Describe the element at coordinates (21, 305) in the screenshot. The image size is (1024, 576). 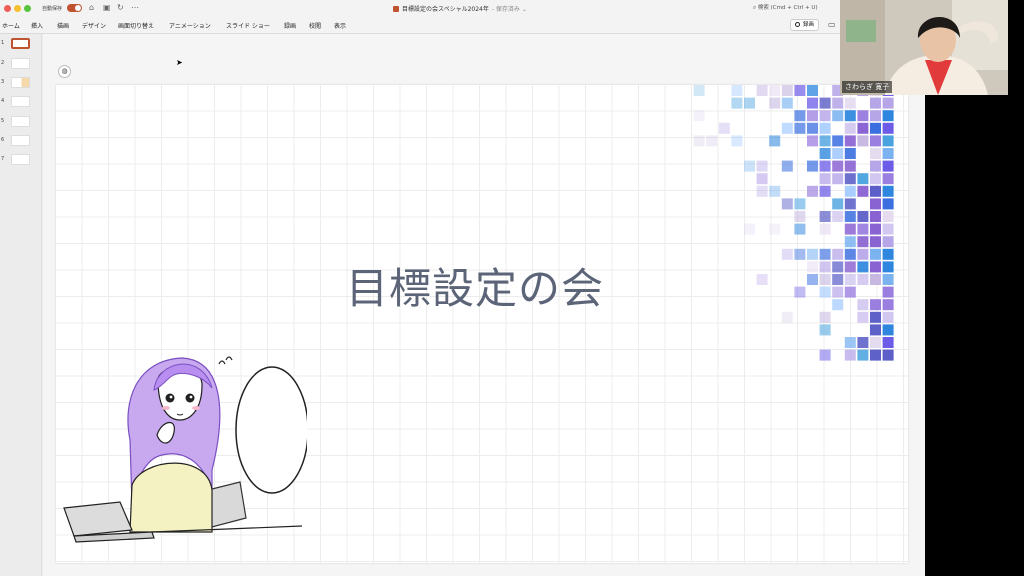
I see `slide-thumbnail-pane: 1 2 3 4 5 6 7` at that location.